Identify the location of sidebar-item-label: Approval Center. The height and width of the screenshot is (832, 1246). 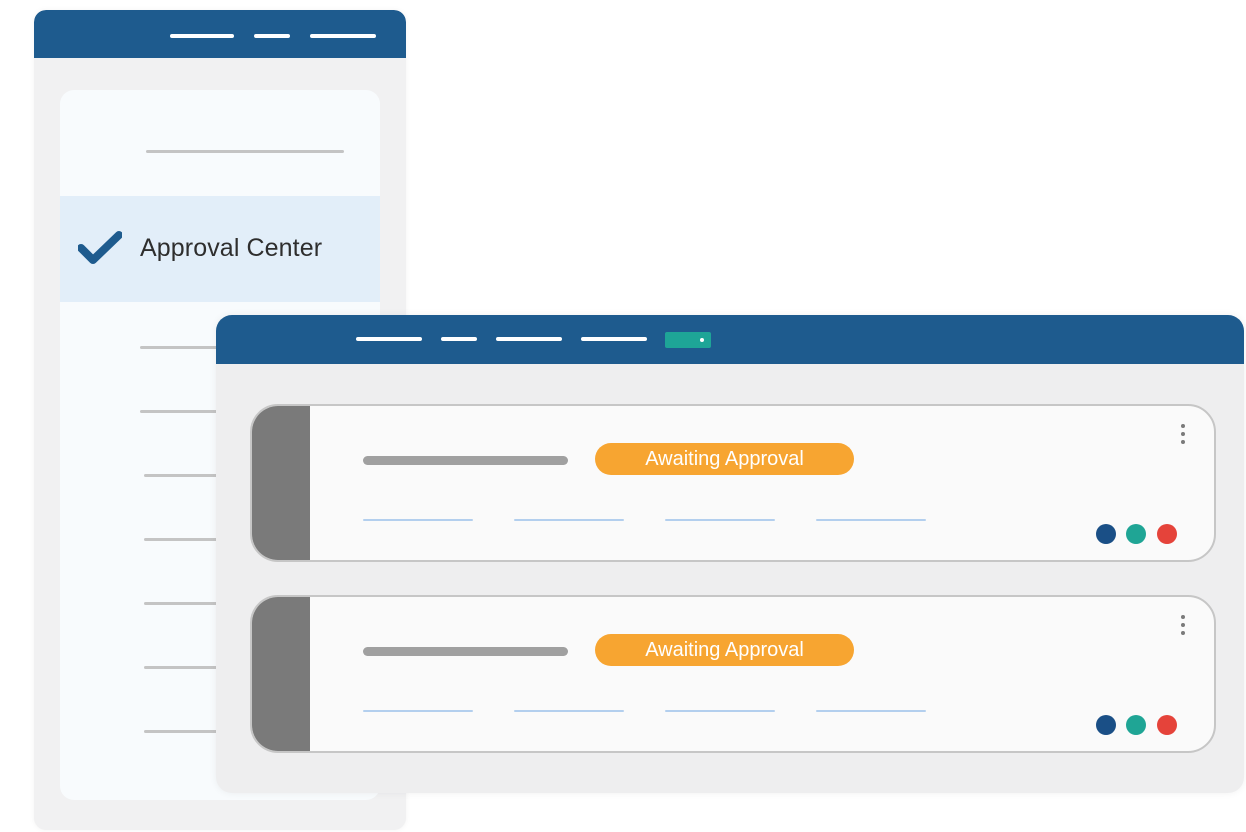
(231, 248).